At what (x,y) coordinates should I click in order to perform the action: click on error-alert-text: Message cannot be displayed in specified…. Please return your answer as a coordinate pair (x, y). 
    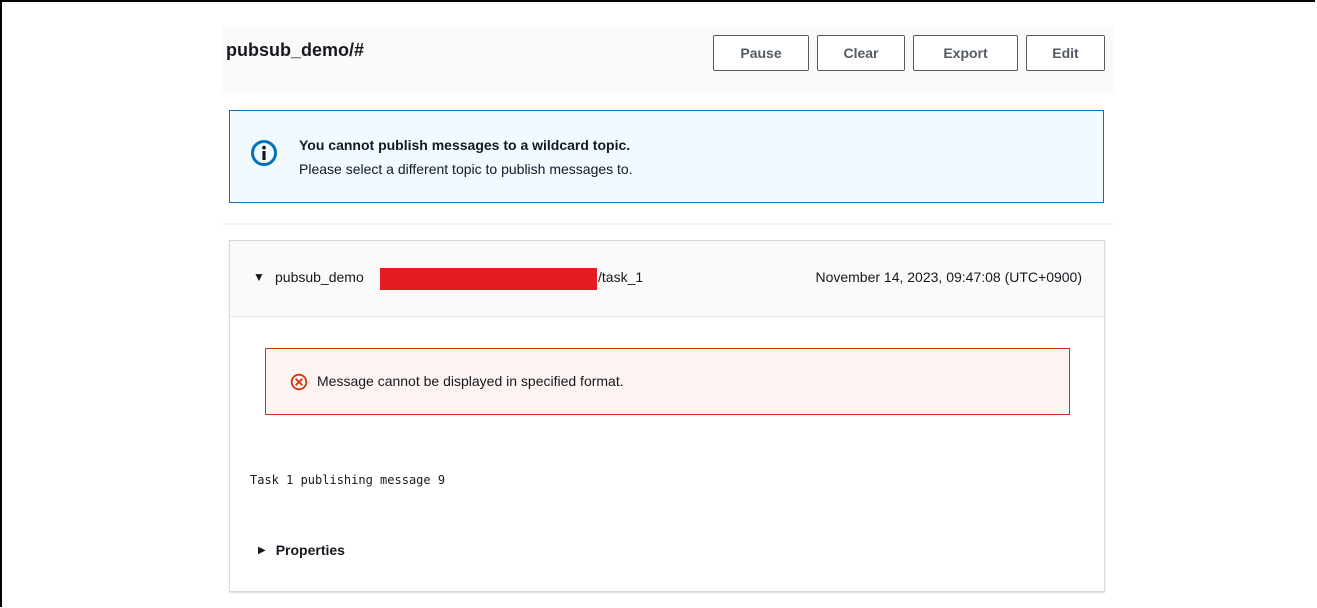
    Looking at the image, I should click on (470, 381).